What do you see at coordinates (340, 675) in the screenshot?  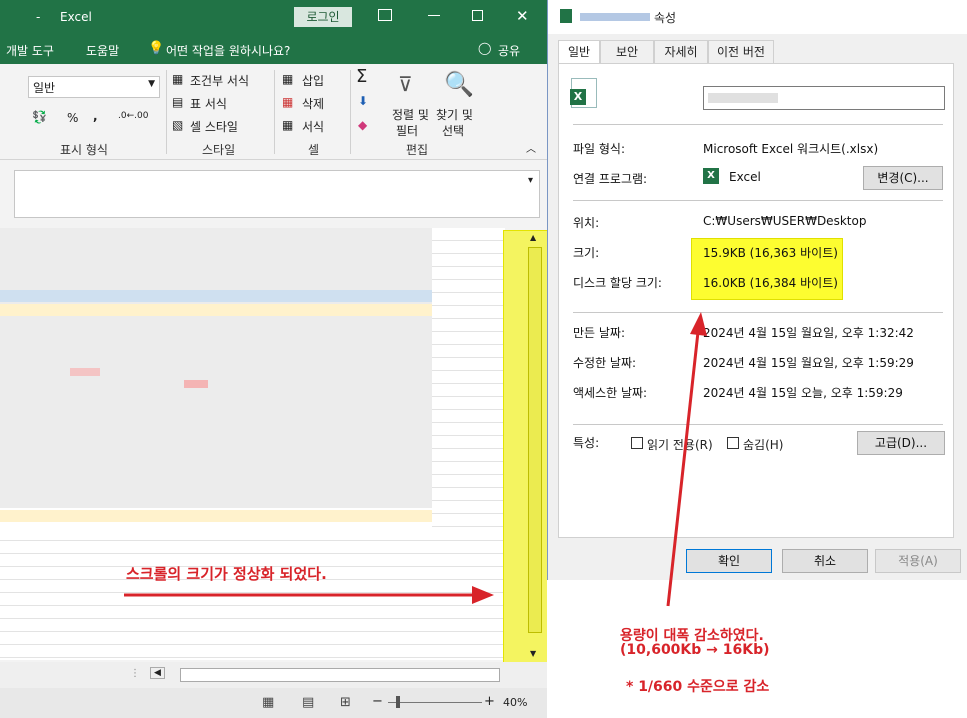 I see `hscroll-thumb` at bounding box center [340, 675].